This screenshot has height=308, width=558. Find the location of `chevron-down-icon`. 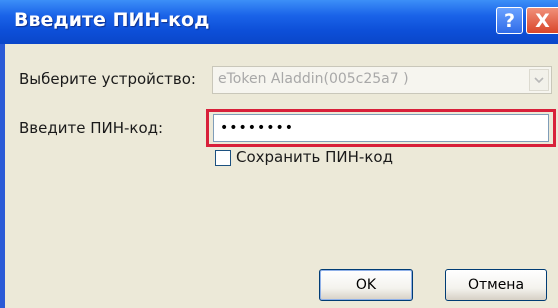

chevron-down-icon is located at coordinates (539, 80).